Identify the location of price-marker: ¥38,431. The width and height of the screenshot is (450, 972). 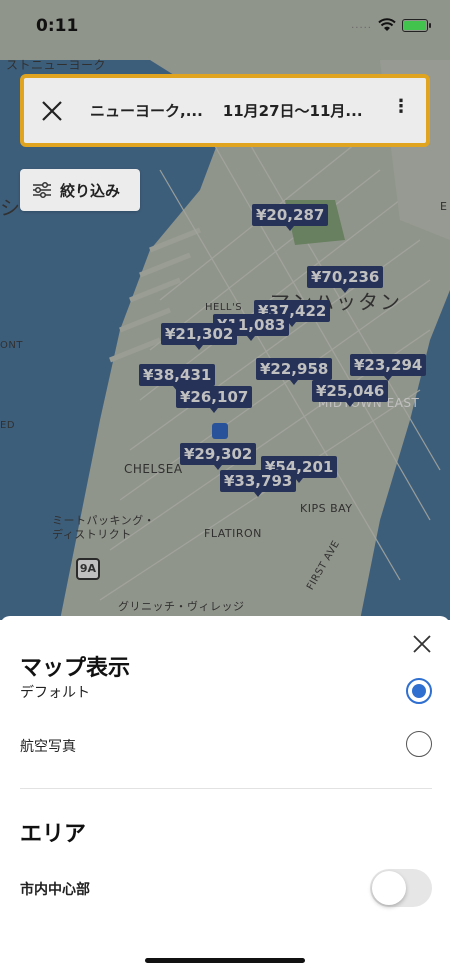
(177, 377).